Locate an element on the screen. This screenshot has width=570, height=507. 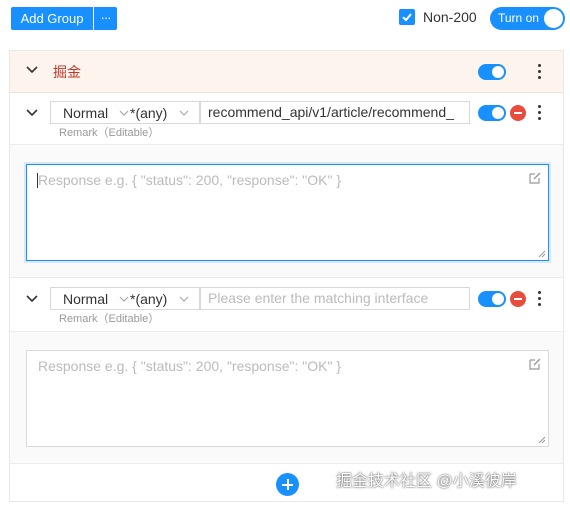
non200-checkbox is located at coordinates (407, 17).